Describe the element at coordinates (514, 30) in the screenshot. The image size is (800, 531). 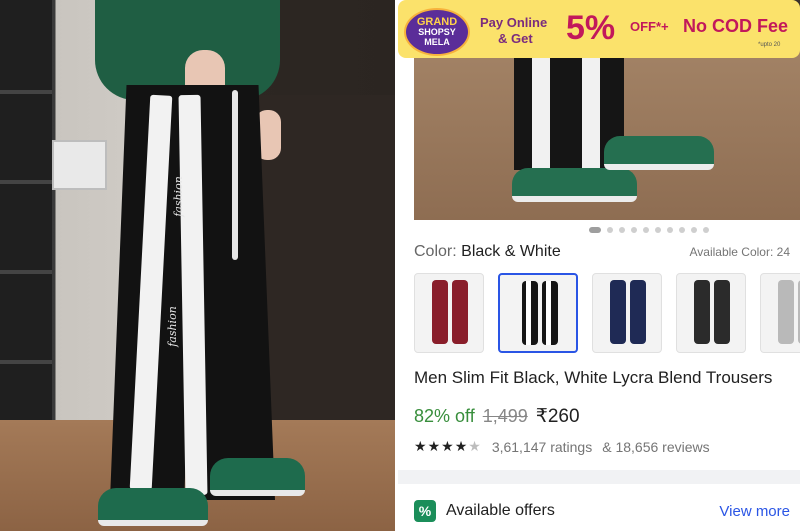
I see `pay-online-text: Pay Online & Get` at that location.